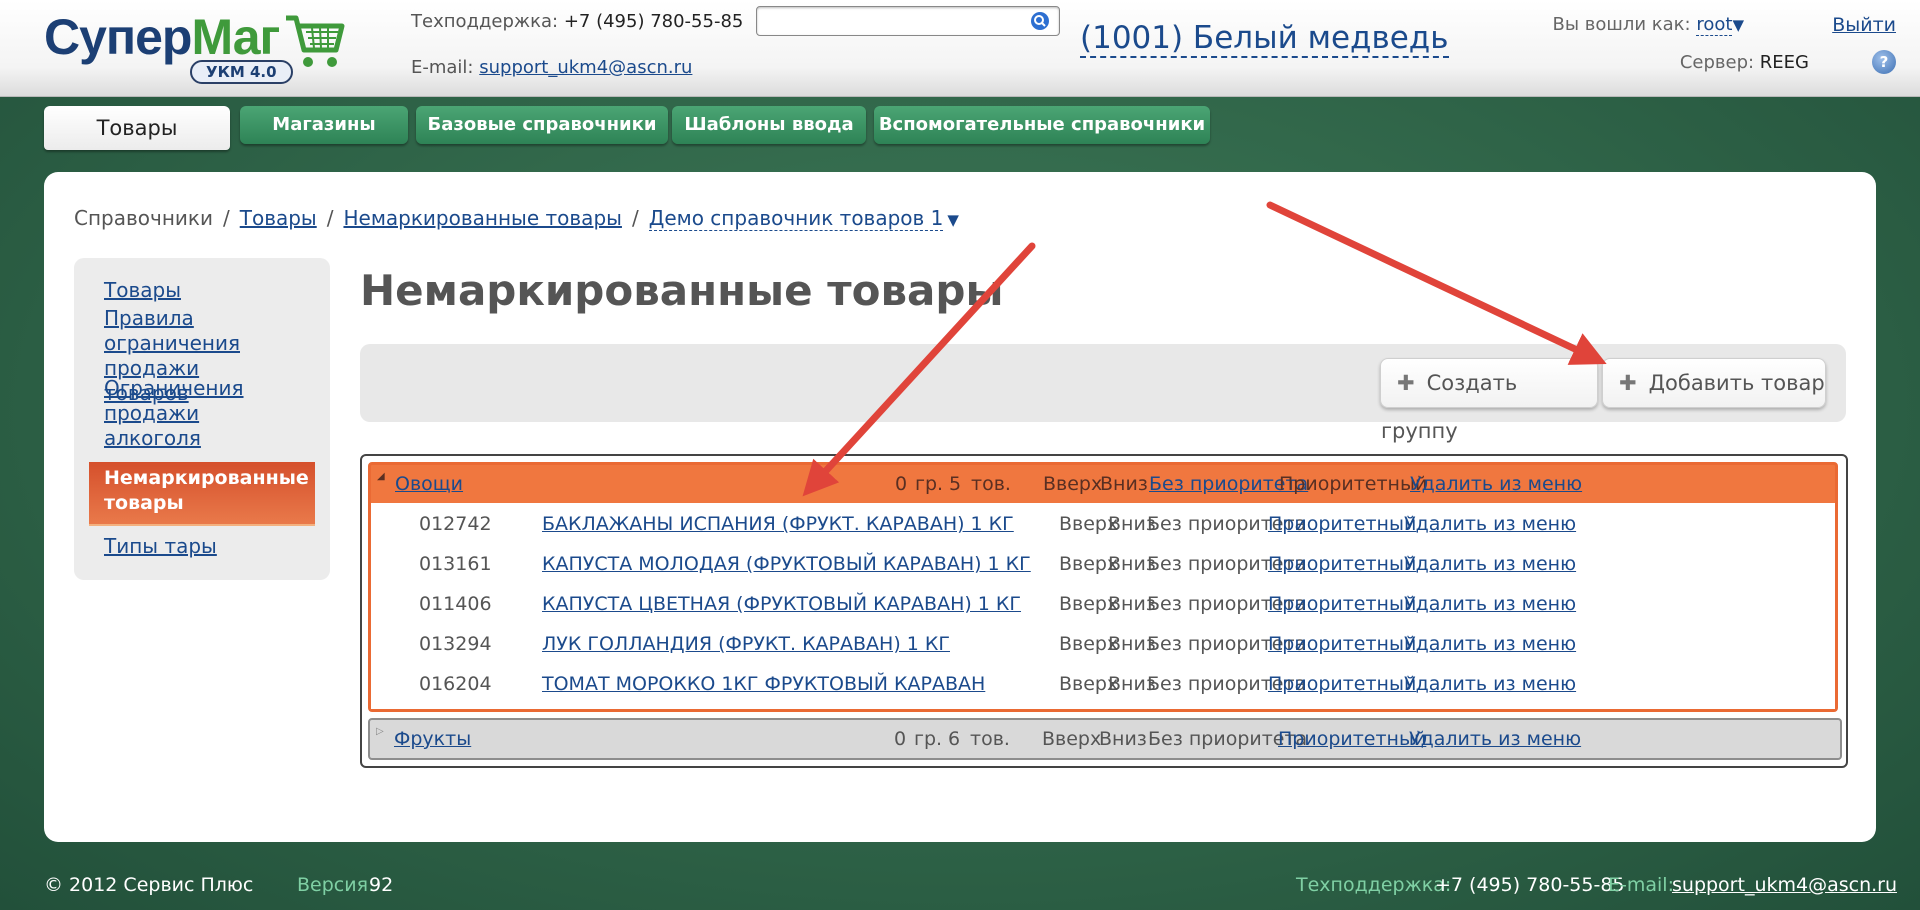 The image size is (1920, 910). I want to click on user-menu: root, so click(1714, 25).